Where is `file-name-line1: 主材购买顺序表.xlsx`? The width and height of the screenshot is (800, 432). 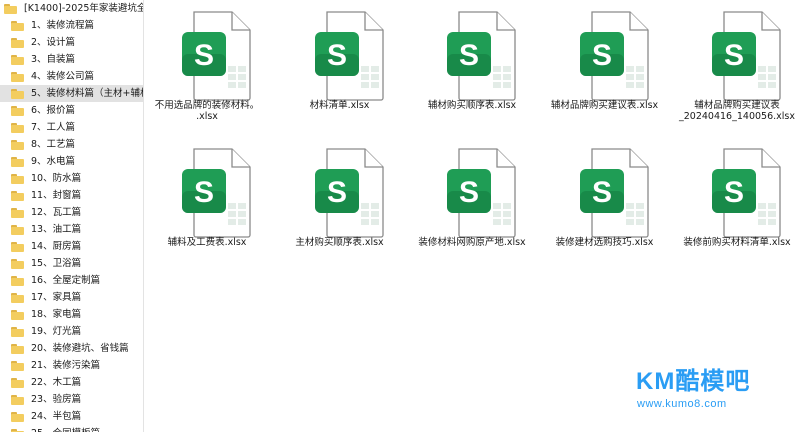 file-name-line1: 主材购买顺序表.xlsx is located at coordinates (339, 242).